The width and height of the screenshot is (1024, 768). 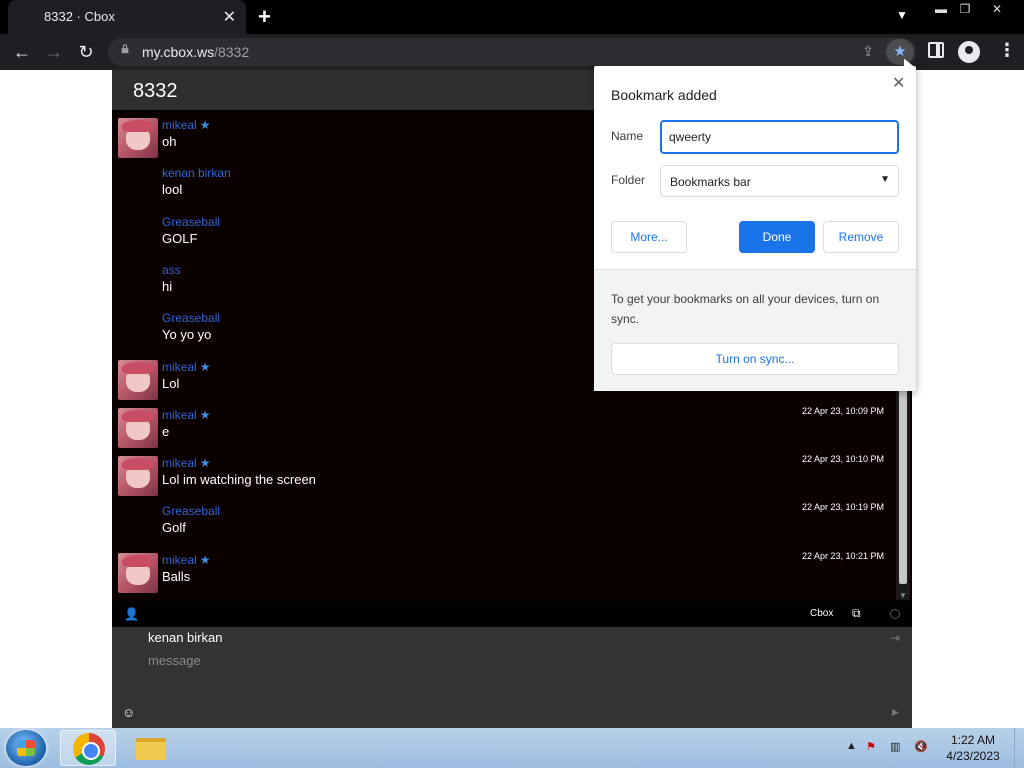 What do you see at coordinates (851, 746) in the screenshot?
I see `show-hidden-icons-icon: ▲` at bounding box center [851, 746].